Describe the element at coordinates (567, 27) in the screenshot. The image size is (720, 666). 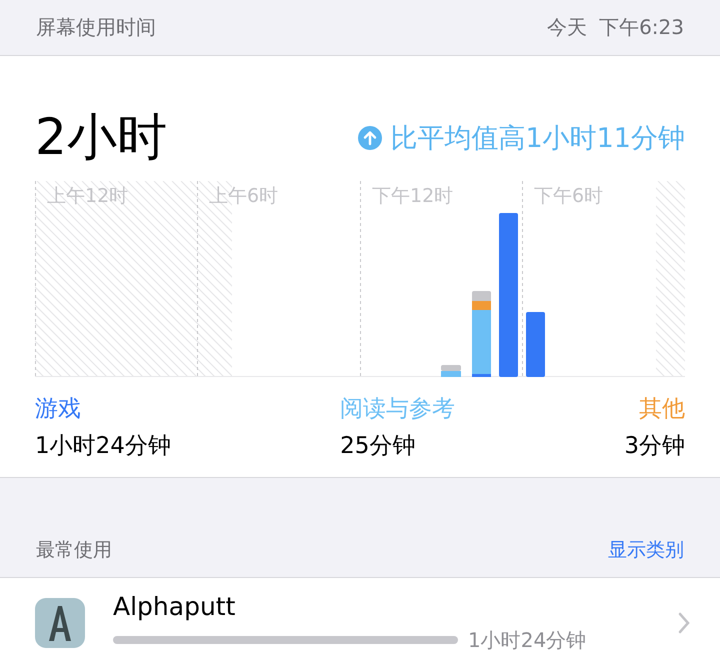
I see `date-label: 今天` at that location.